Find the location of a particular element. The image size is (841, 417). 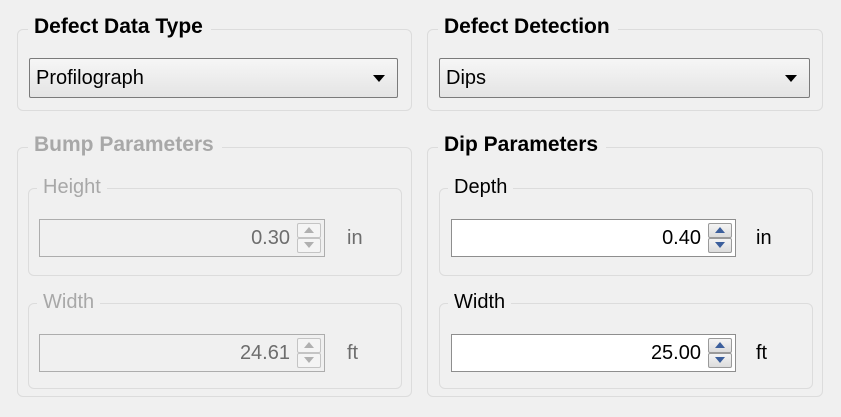

defect-detection-title: Defect Detection is located at coordinates (528, 27).